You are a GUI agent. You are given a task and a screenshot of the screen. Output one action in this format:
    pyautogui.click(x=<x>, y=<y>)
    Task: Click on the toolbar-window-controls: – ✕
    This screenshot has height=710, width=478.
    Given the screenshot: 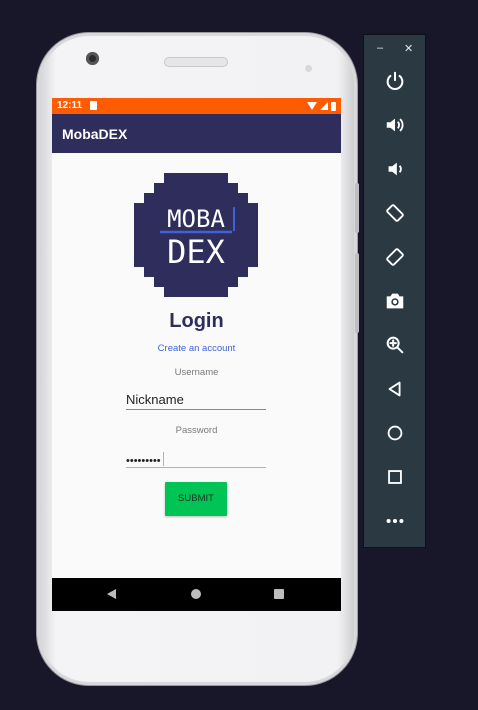 What is the action you would take?
    pyautogui.click(x=395, y=49)
    